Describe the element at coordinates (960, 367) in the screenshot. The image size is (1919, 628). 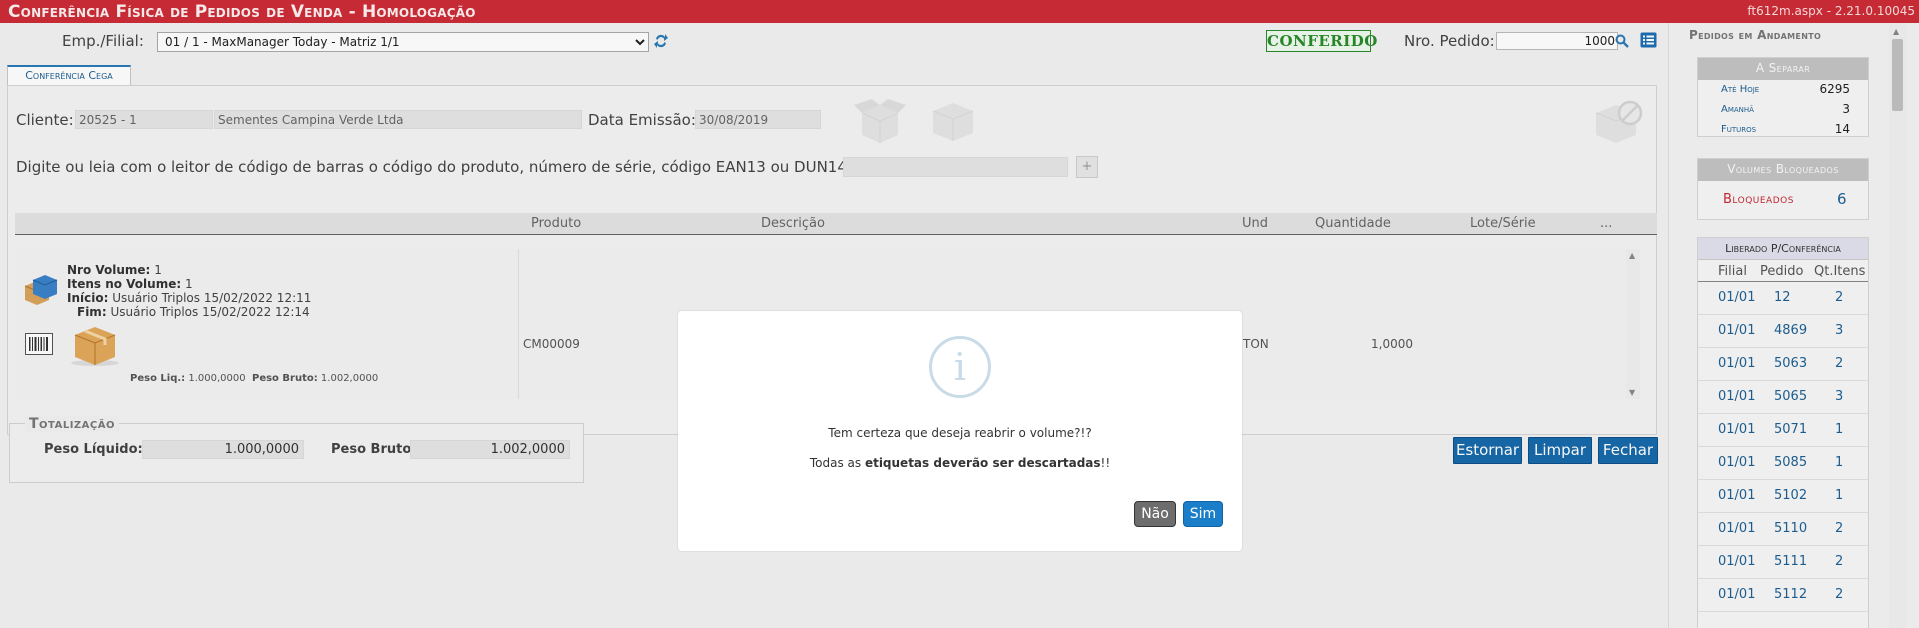
I see `info-icon: i` at that location.